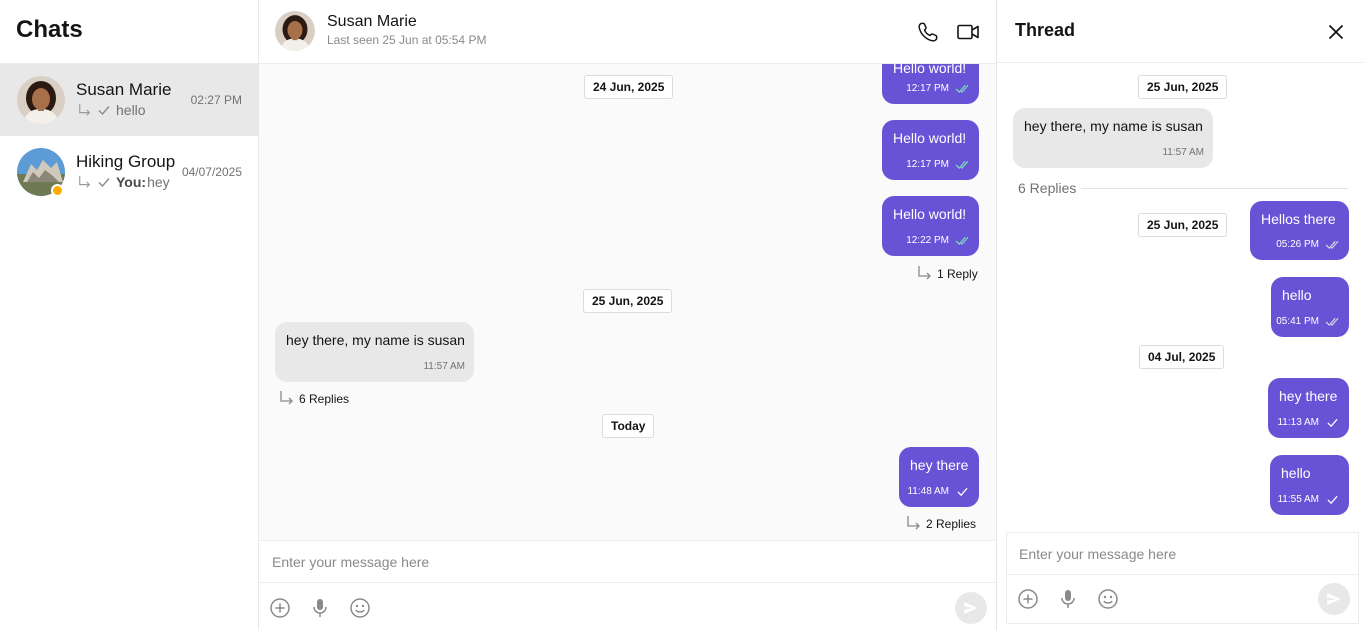  I want to click on replies-count: 2 Replies, so click(951, 524).